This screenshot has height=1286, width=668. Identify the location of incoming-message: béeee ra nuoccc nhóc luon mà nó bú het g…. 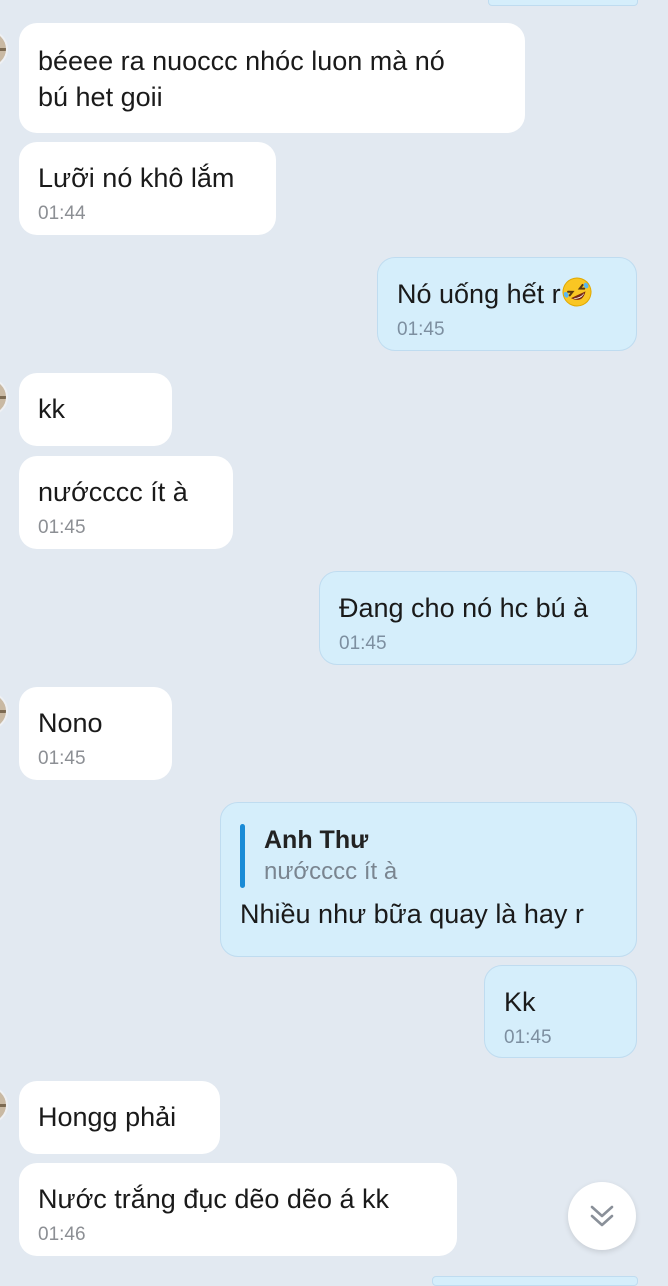
(272, 78).